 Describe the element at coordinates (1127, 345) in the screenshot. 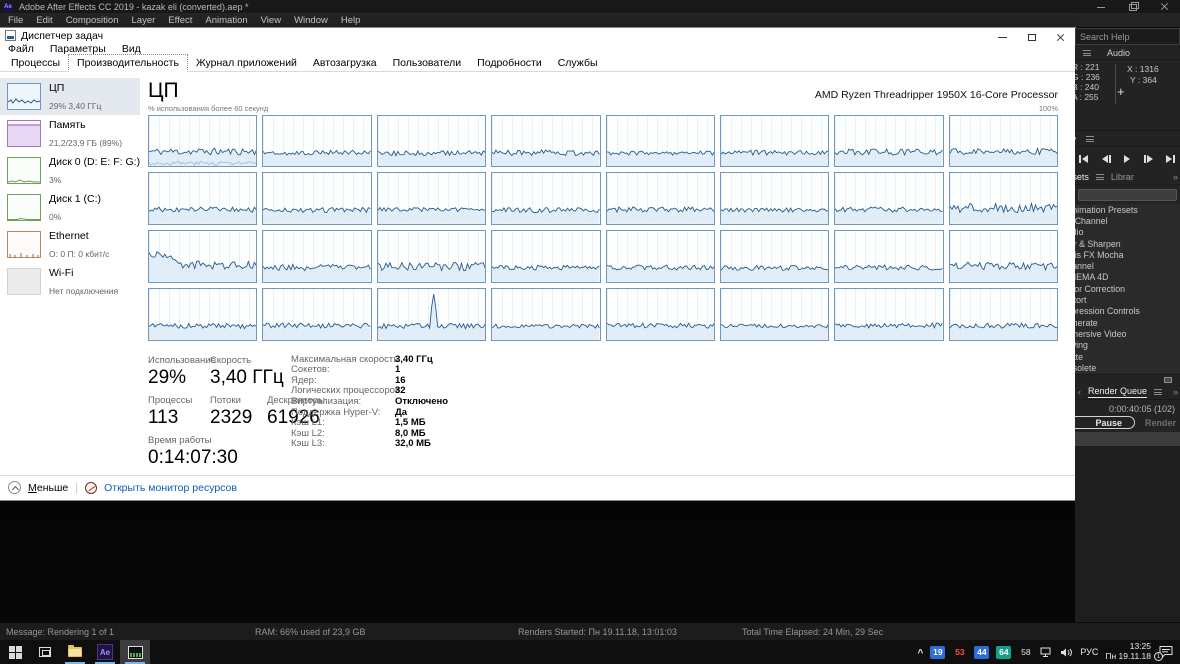

I see `effects-category: Keying` at that location.